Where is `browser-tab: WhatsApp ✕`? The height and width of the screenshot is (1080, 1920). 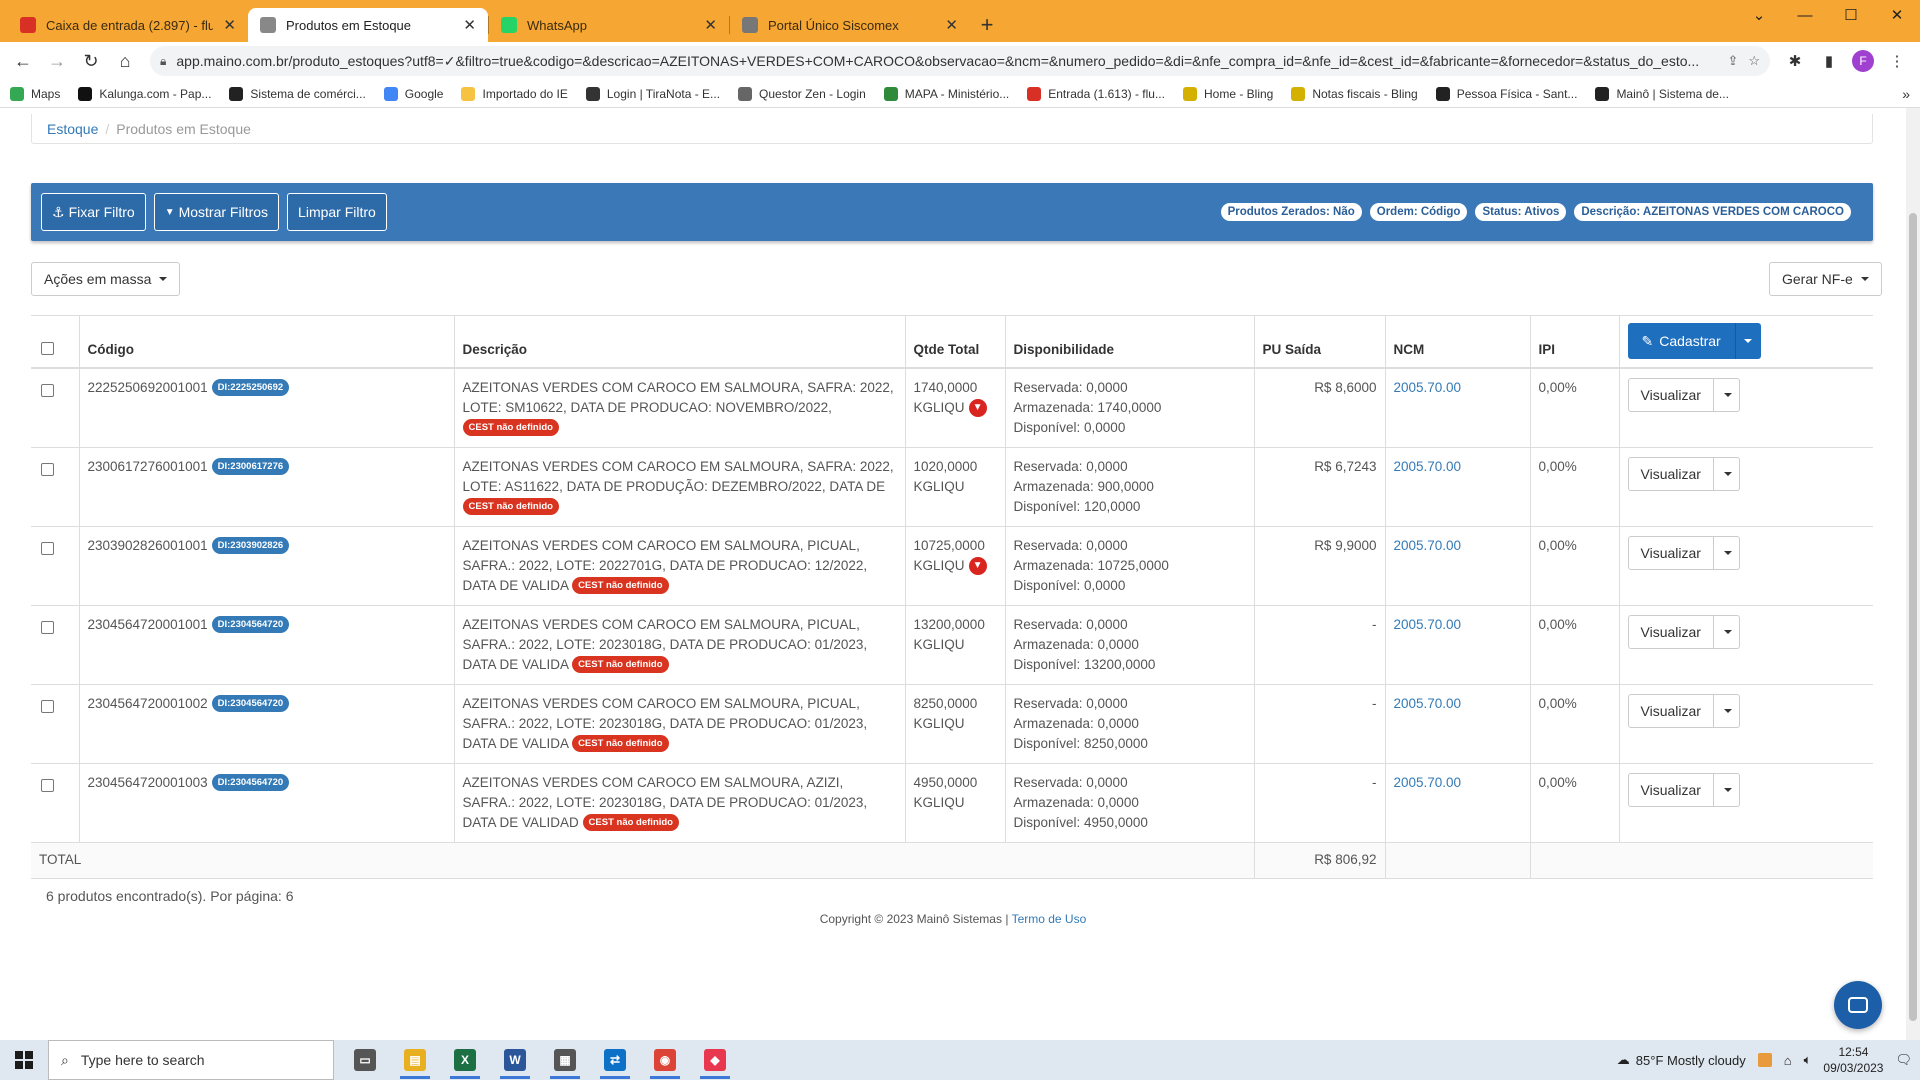
browser-tab: WhatsApp ✕ is located at coordinates (609, 25).